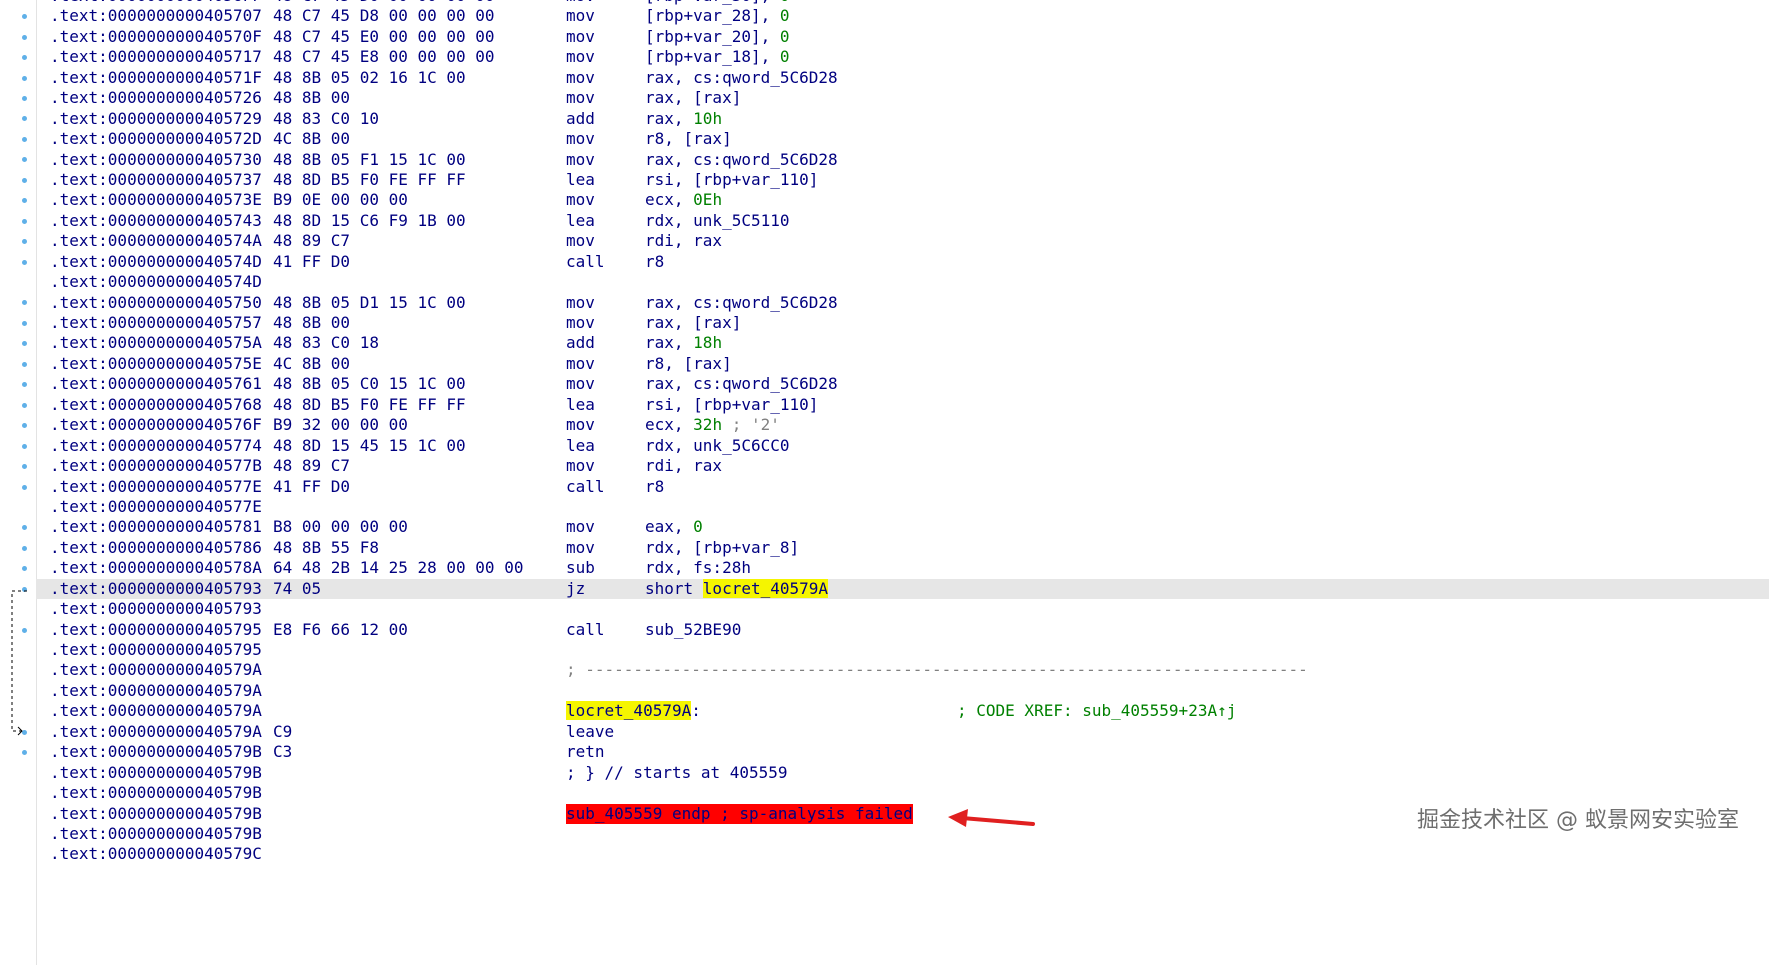 The height and width of the screenshot is (965, 1769). I want to click on listing-row: .text:000000000040574D 41 FF D0 call r8, so click(902, 262).